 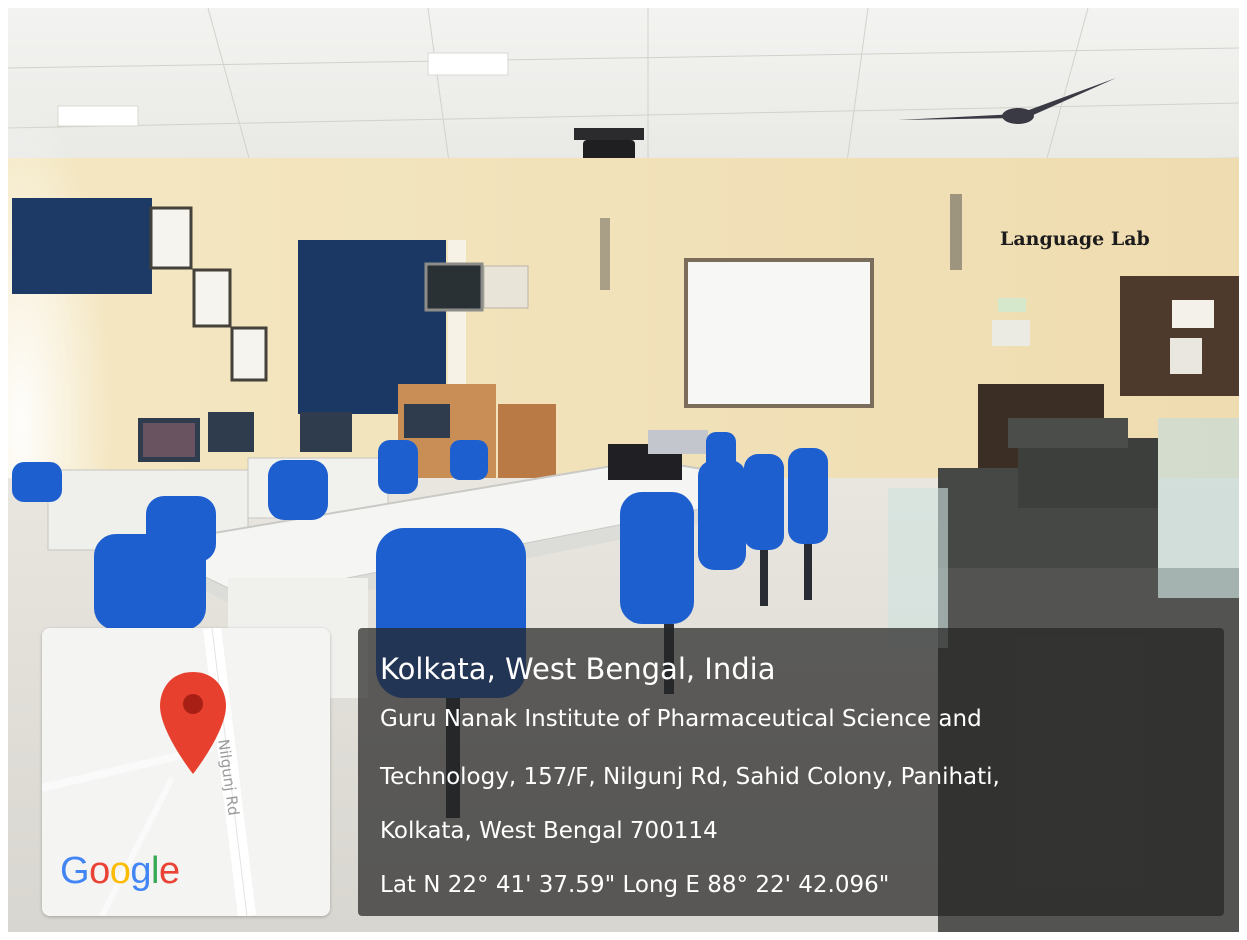 What do you see at coordinates (186, 772) in the screenshot?
I see `map-thumbnail: Nilgunj Rd Google` at bounding box center [186, 772].